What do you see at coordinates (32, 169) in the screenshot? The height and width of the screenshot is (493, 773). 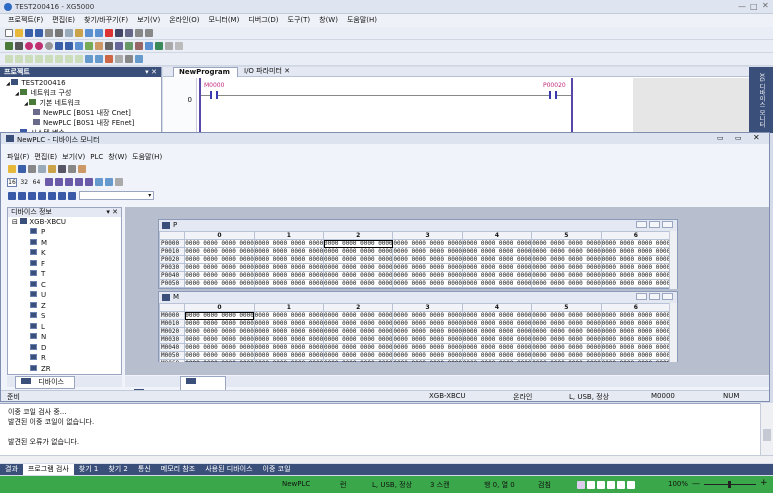 I see `dm-cut-icon` at bounding box center [32, 169].